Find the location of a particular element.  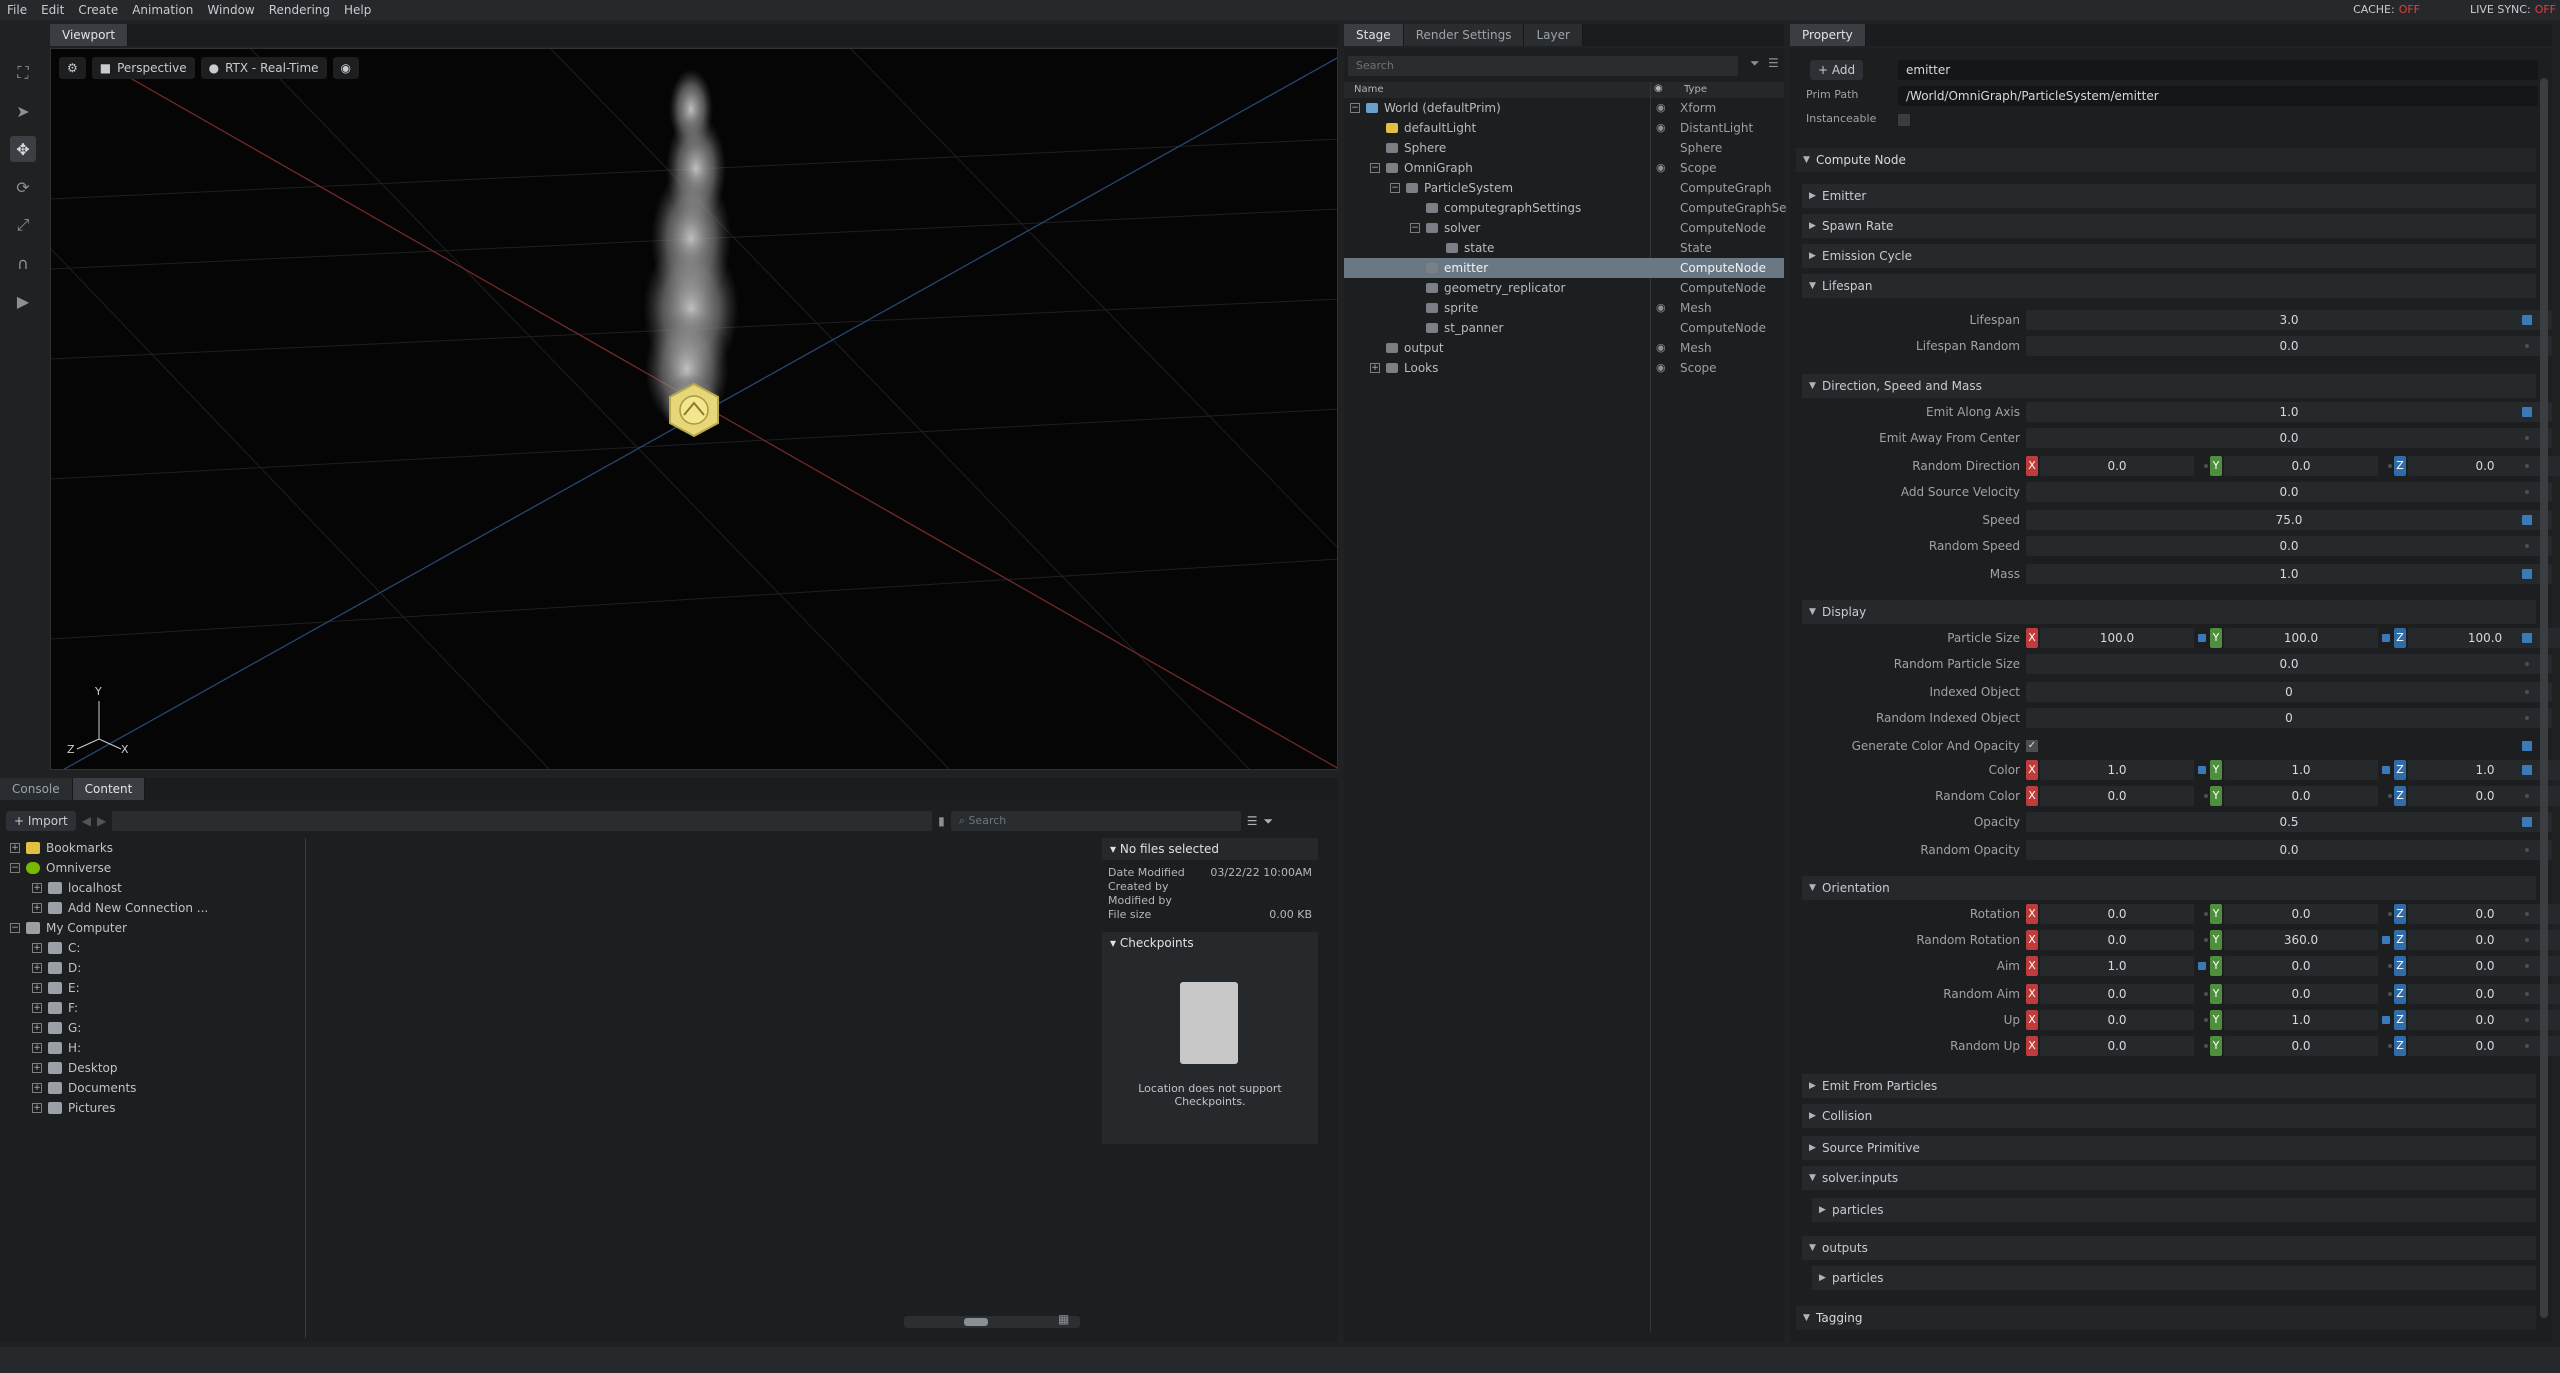

prim-name-input: emitter is located at coordinates (2218, 70).